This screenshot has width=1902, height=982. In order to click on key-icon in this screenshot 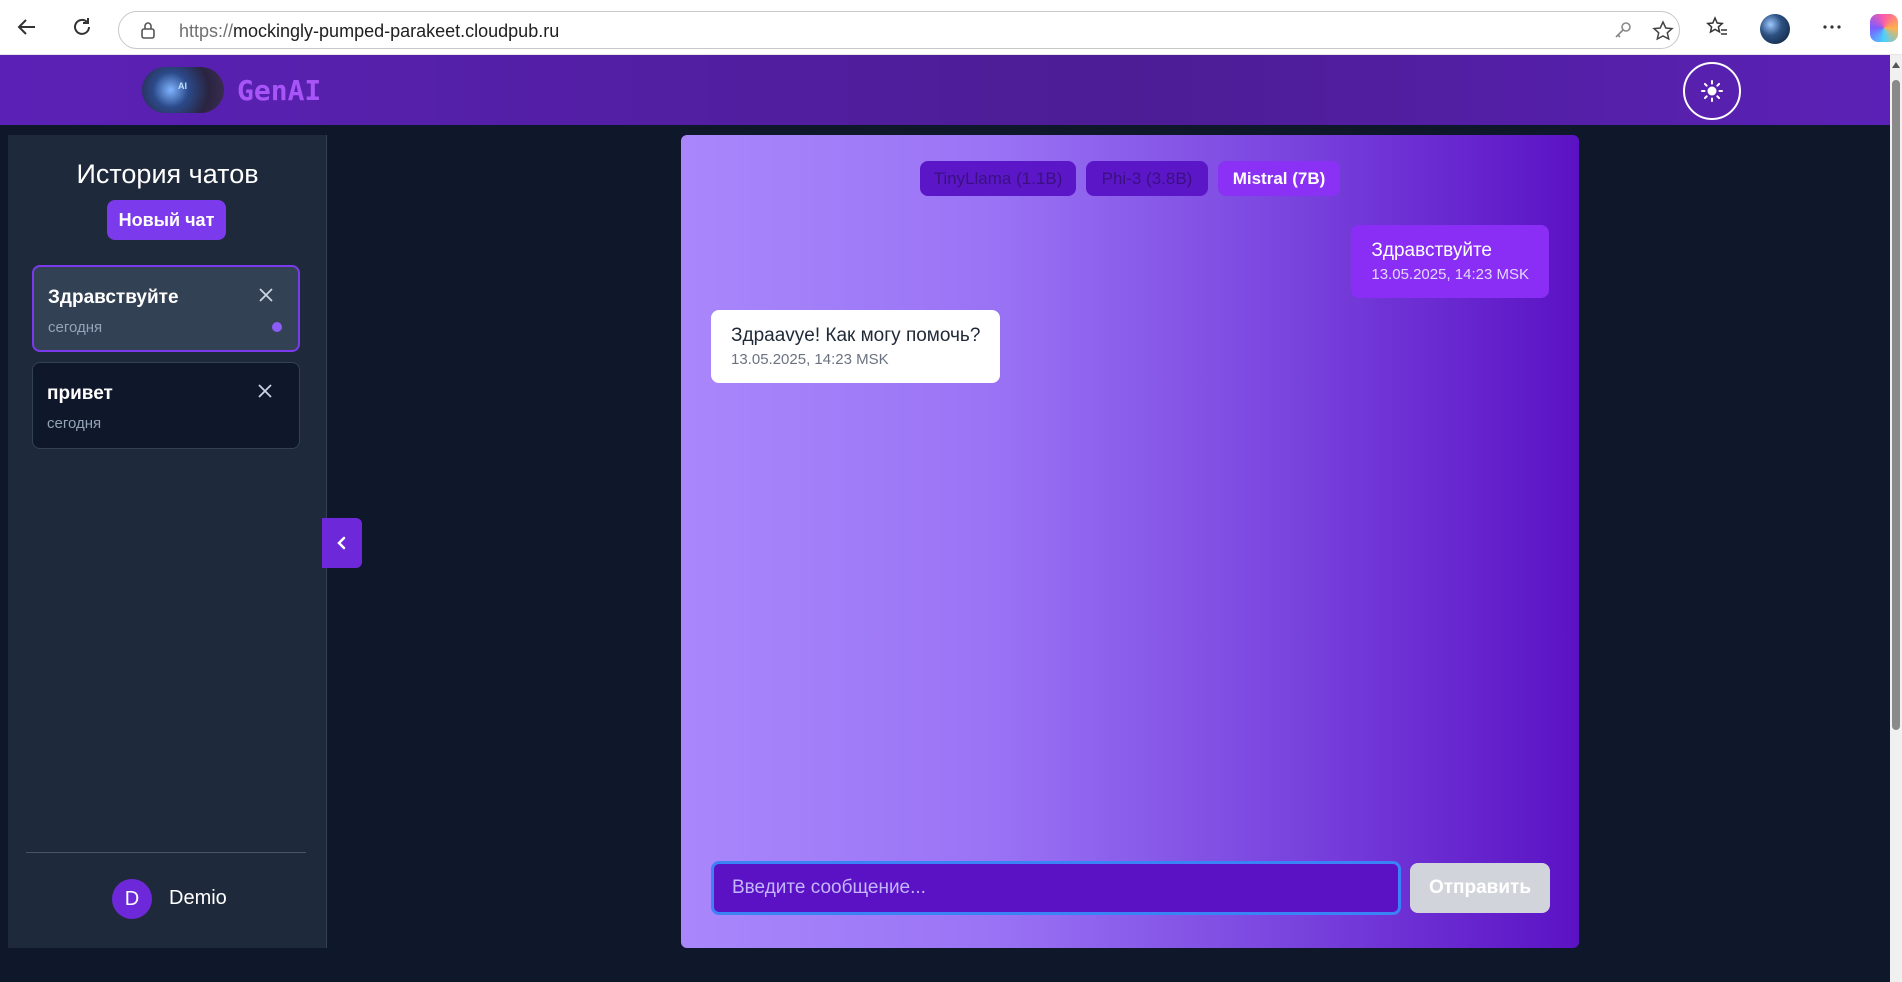, I will do `click(1623, 31)`.